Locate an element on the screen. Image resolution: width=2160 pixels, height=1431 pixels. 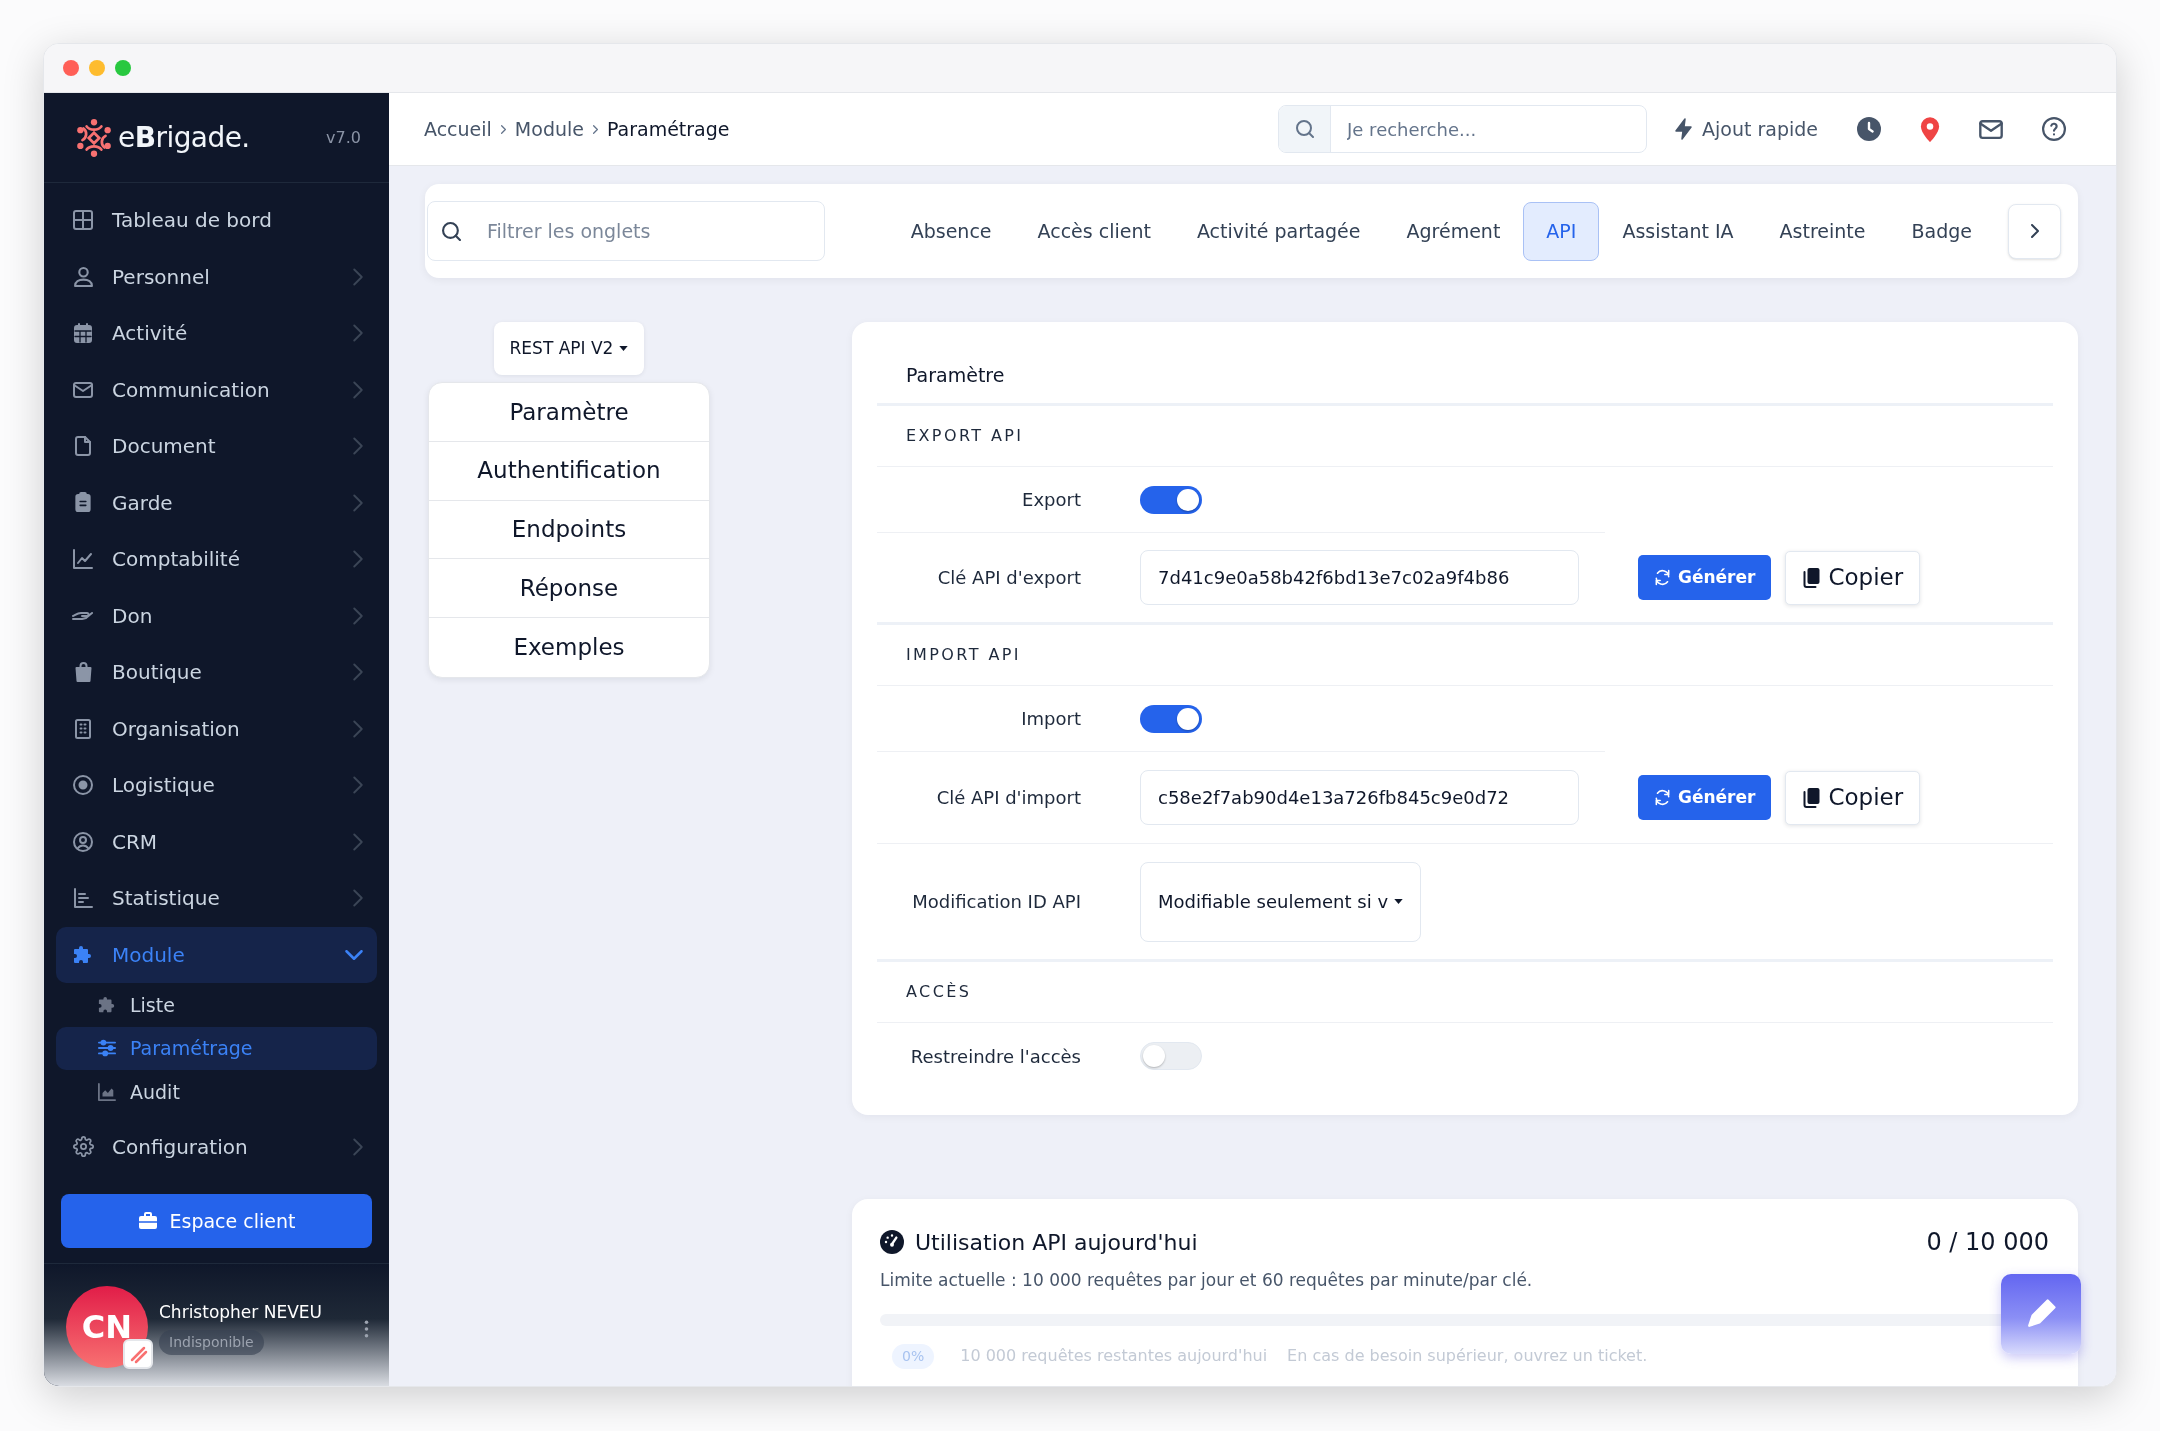
sidebar-item: Communication is located at coordinates (216, 389).